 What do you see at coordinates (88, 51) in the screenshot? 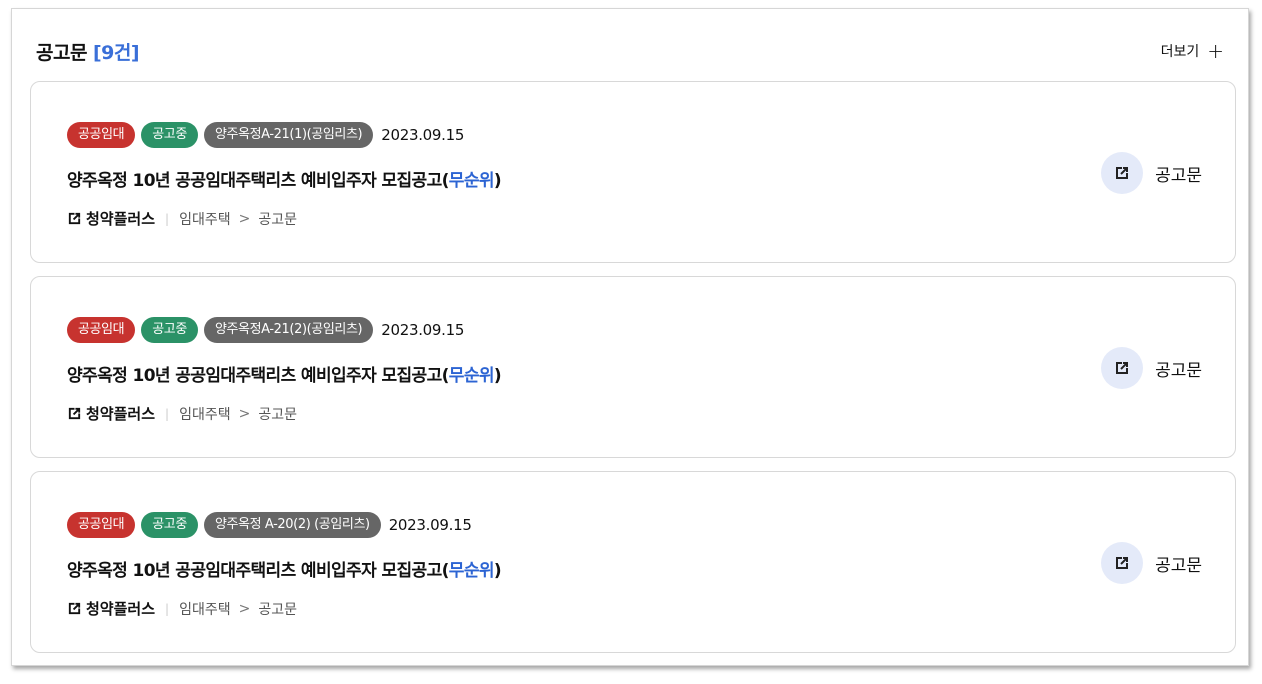
I see `page-title: 공고문 [9건]` at bounding box center [88, 51].